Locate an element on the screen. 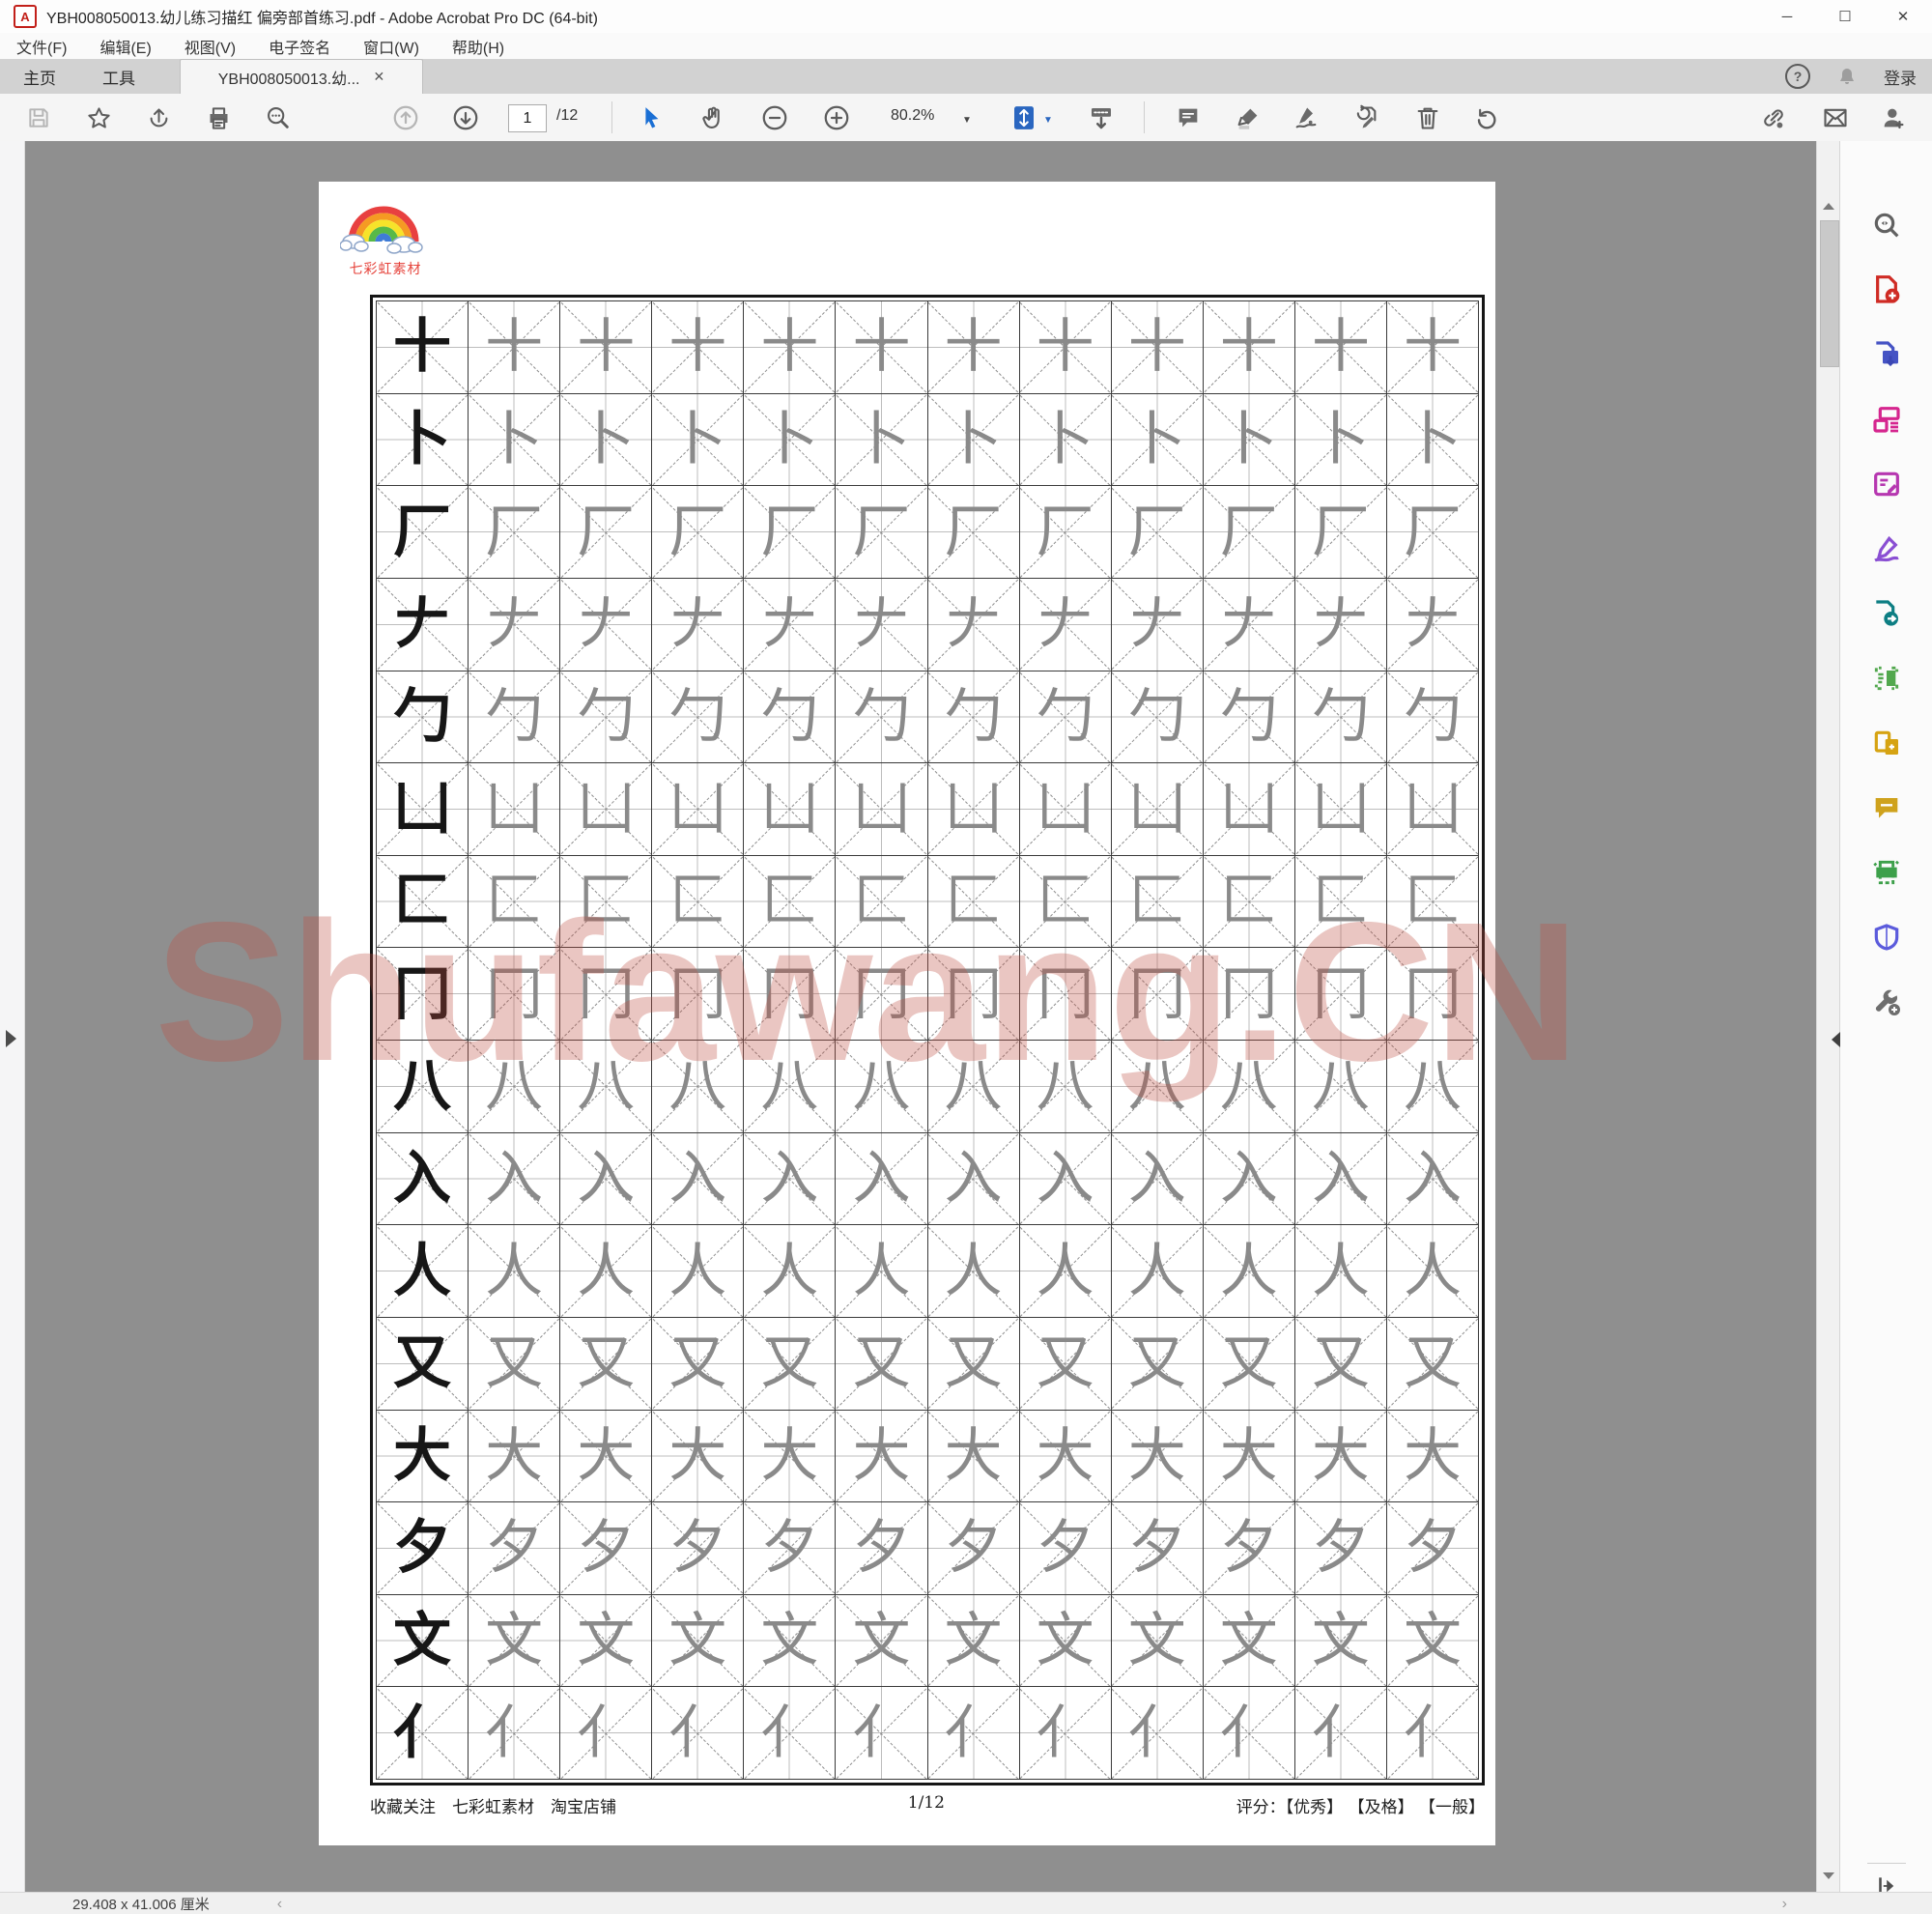  trace-character-cell: 亻 is located at coordinates (1157, 1734).